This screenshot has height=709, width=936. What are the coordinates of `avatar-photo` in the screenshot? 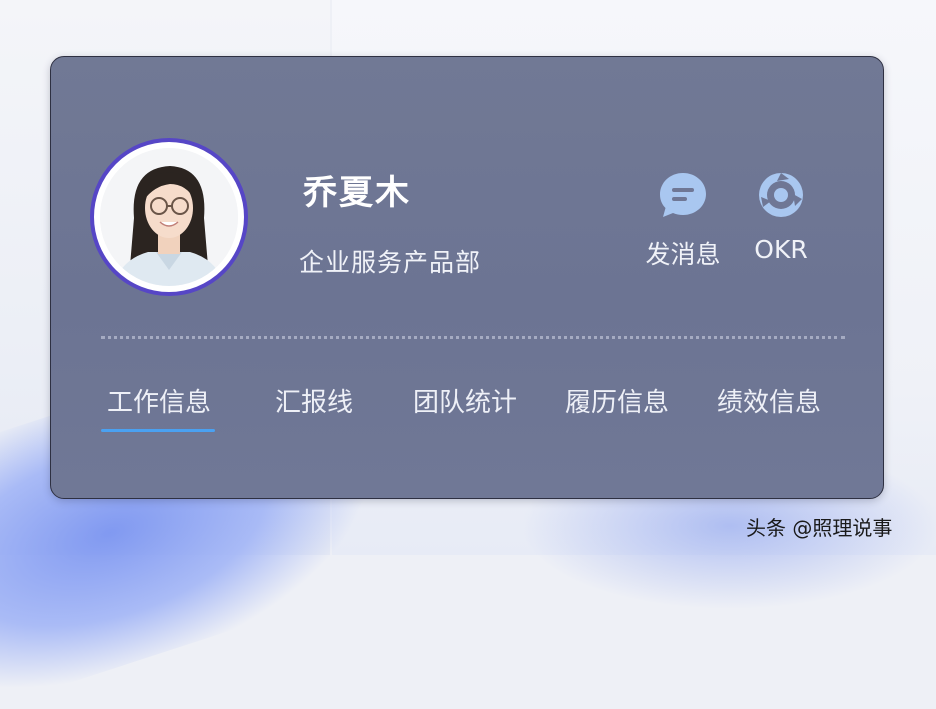 It's located at (169, 217).